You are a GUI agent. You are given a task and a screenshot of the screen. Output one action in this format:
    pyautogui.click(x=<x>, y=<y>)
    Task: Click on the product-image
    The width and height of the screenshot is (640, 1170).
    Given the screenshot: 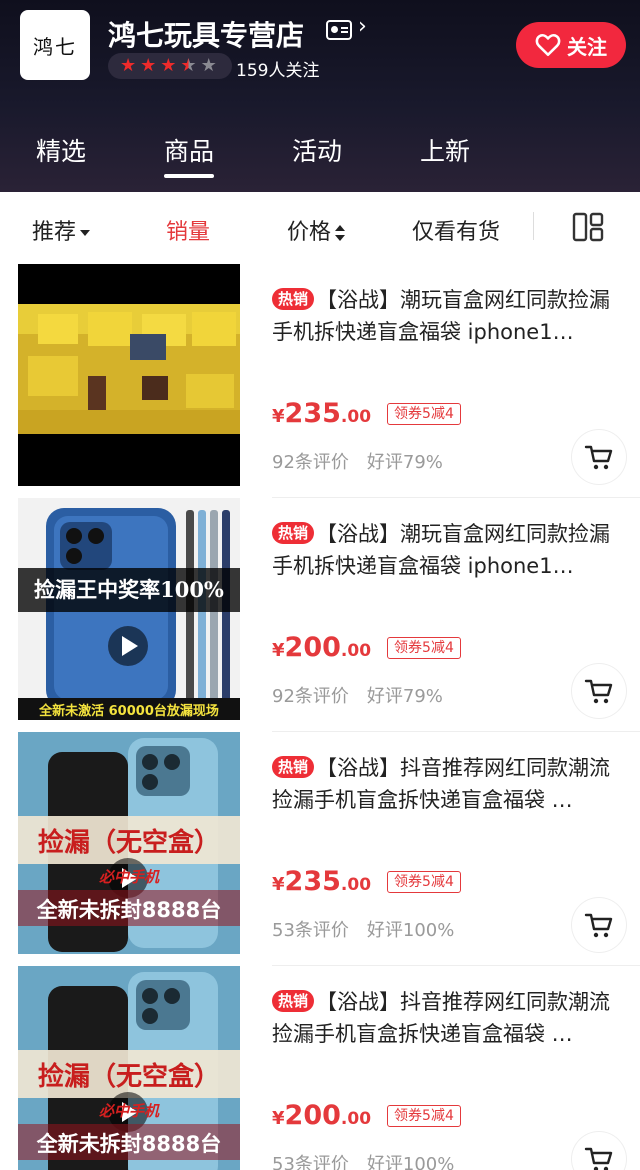 What is the action you would take?
    pyautogui.click(x=129, y=375)
    